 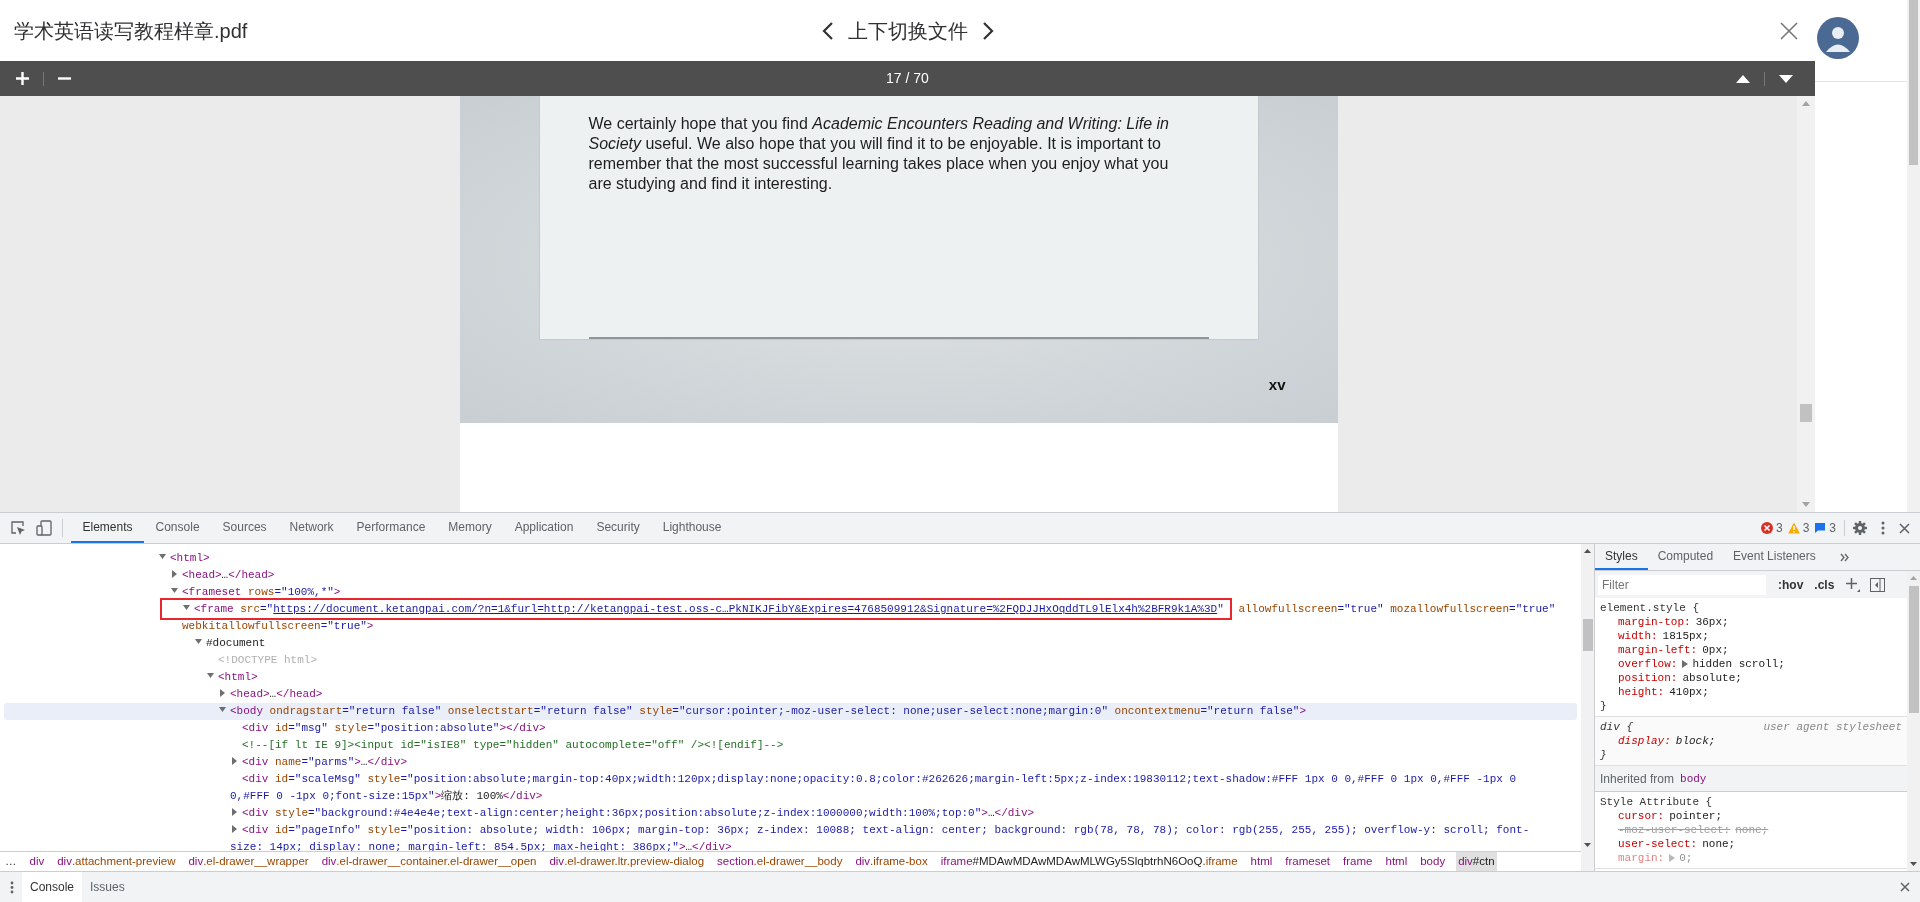 What do you see at coordinates (891, 861) in the screenshot?
I see `breadcrumb: div.iframe-box` at bounding box center [891, 861].